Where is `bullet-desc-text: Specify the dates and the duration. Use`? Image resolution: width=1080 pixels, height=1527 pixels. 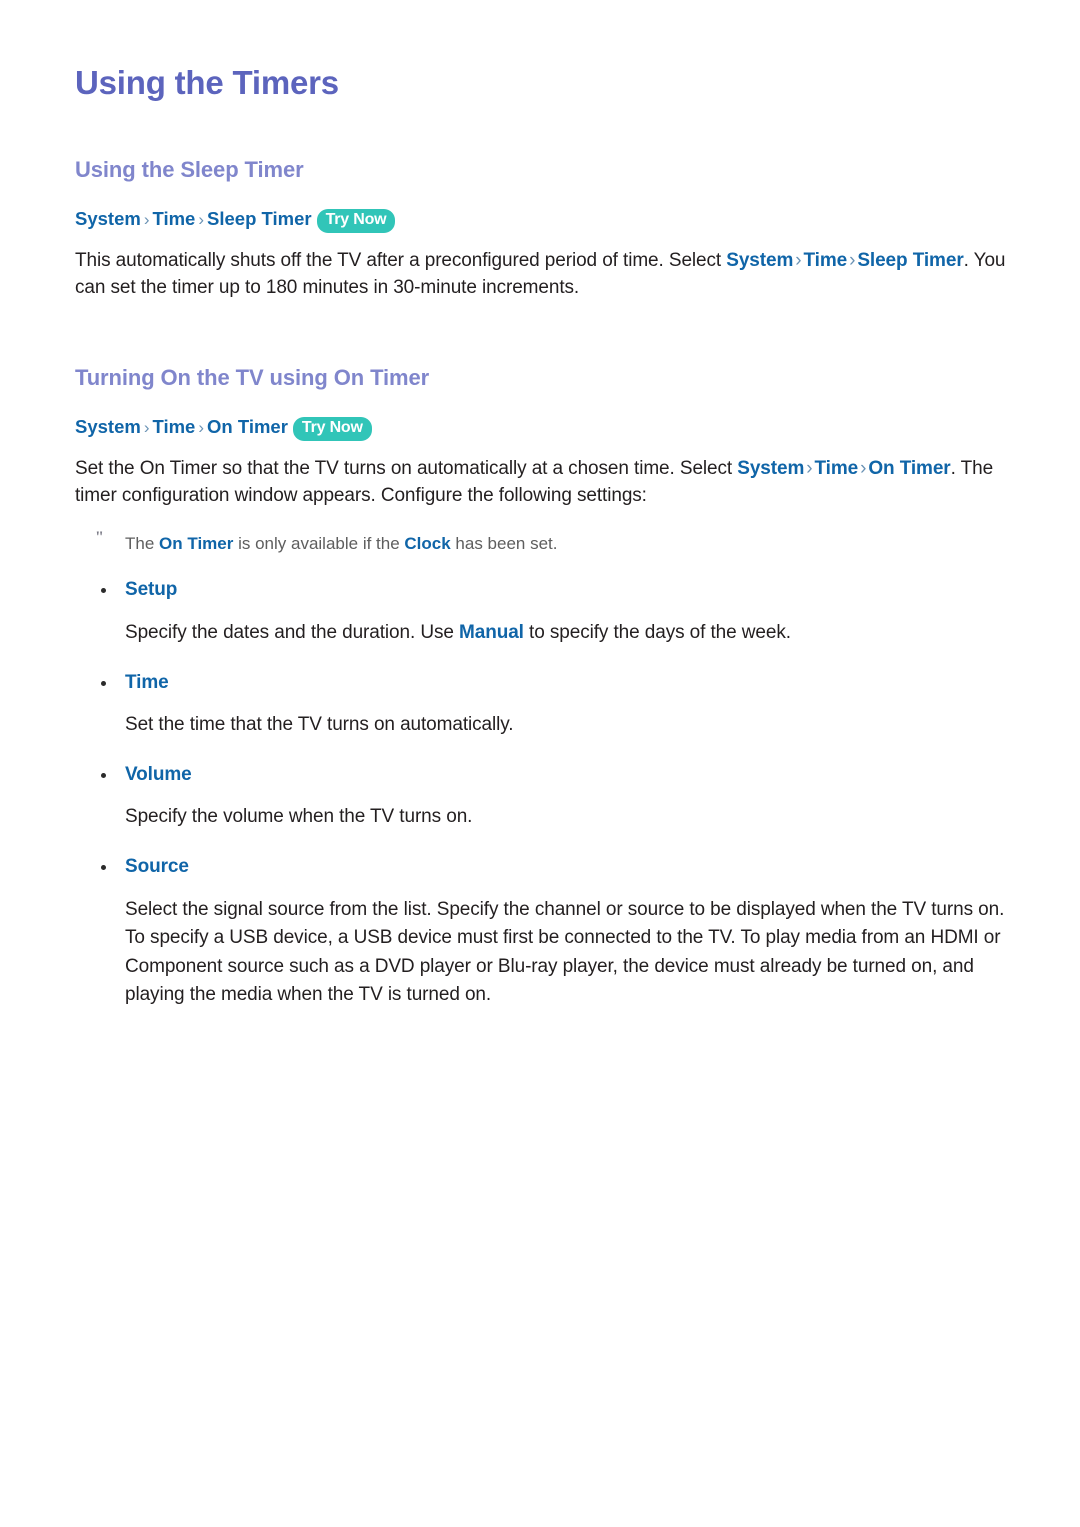
bullet-desc-text: Specify the dates and the duration. Use is located at coordinates (292, 633).